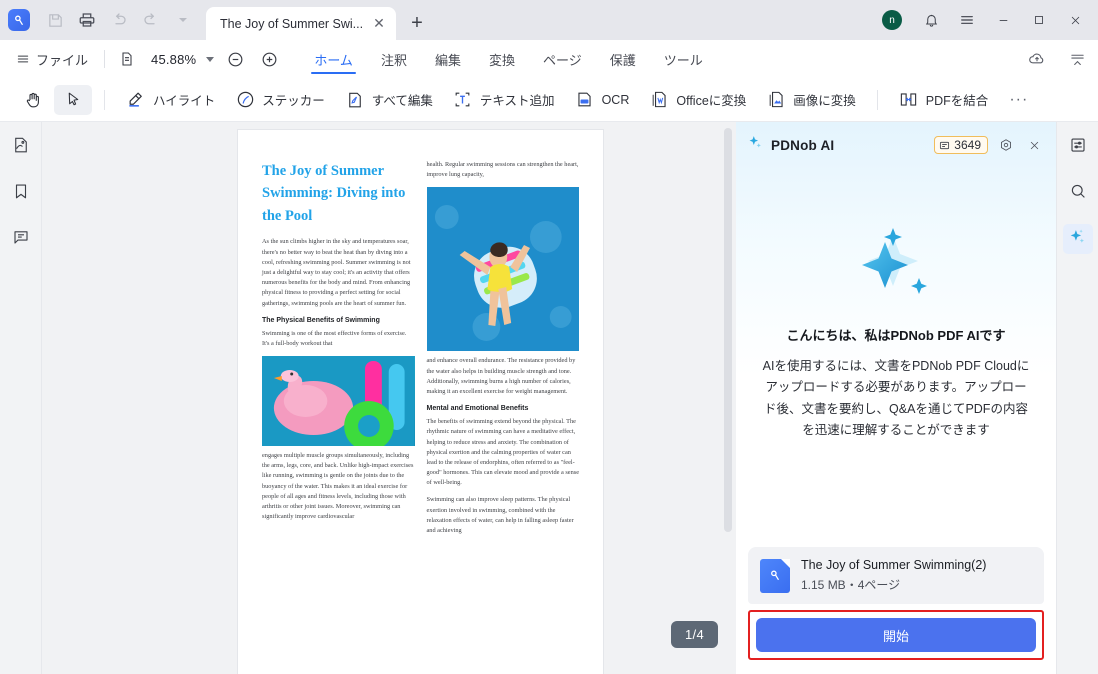 Image resolution: width=1098 pixels, height=674 pixels. Describe the element at coordinates (502, 269) in the screenshot. I see `woman-floating-photo` at that location.